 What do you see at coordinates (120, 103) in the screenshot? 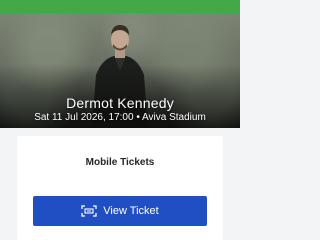
I see `event-title: Dermot Kennedy` at bounding box center [120, 103].